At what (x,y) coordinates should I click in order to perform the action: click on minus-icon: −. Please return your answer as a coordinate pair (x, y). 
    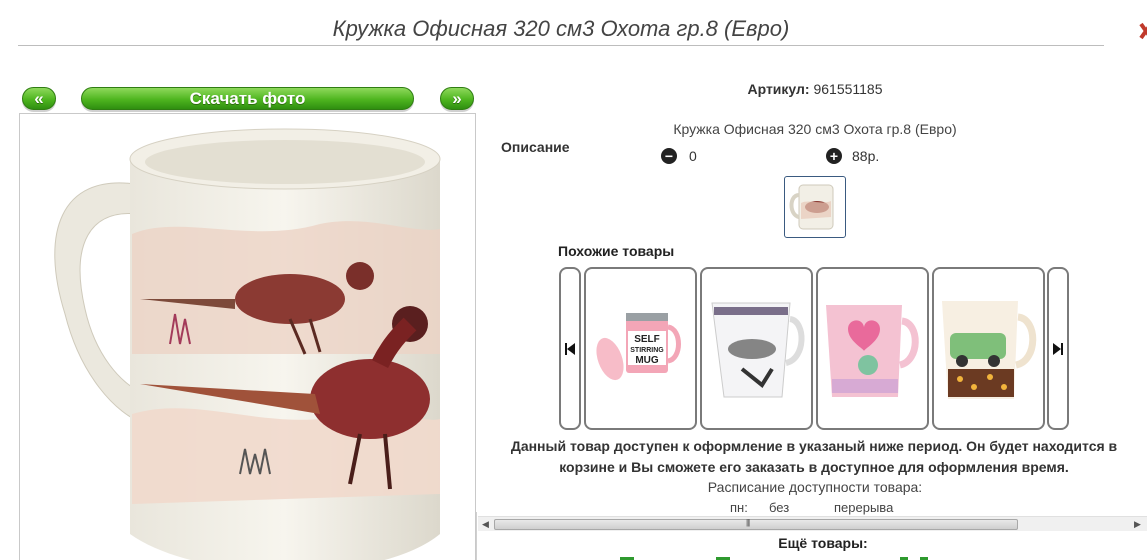
    Looking at the image, I should click on (669, 156).